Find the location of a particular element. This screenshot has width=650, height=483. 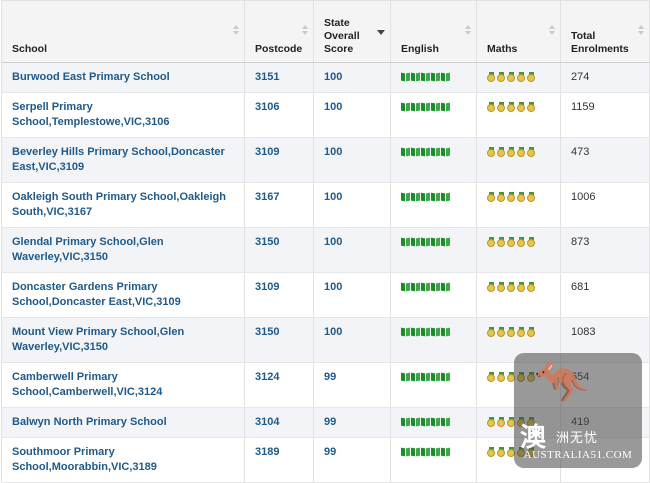

column-header-score: State Overall Score is located at coordinates (352, 31).